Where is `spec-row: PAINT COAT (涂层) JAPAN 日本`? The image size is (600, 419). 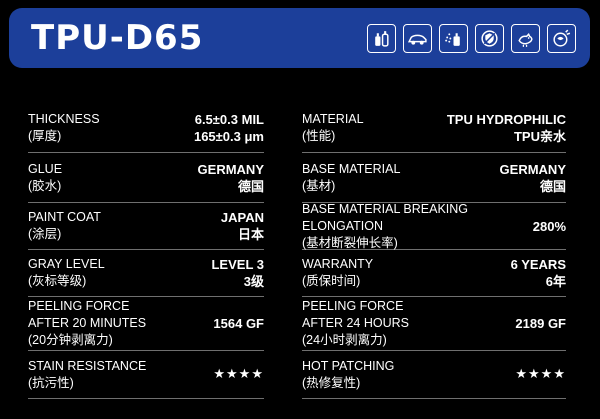 spec-row: PAINT COAT (涂层) JAPAN 日本 is located at coordinates (146, 226).